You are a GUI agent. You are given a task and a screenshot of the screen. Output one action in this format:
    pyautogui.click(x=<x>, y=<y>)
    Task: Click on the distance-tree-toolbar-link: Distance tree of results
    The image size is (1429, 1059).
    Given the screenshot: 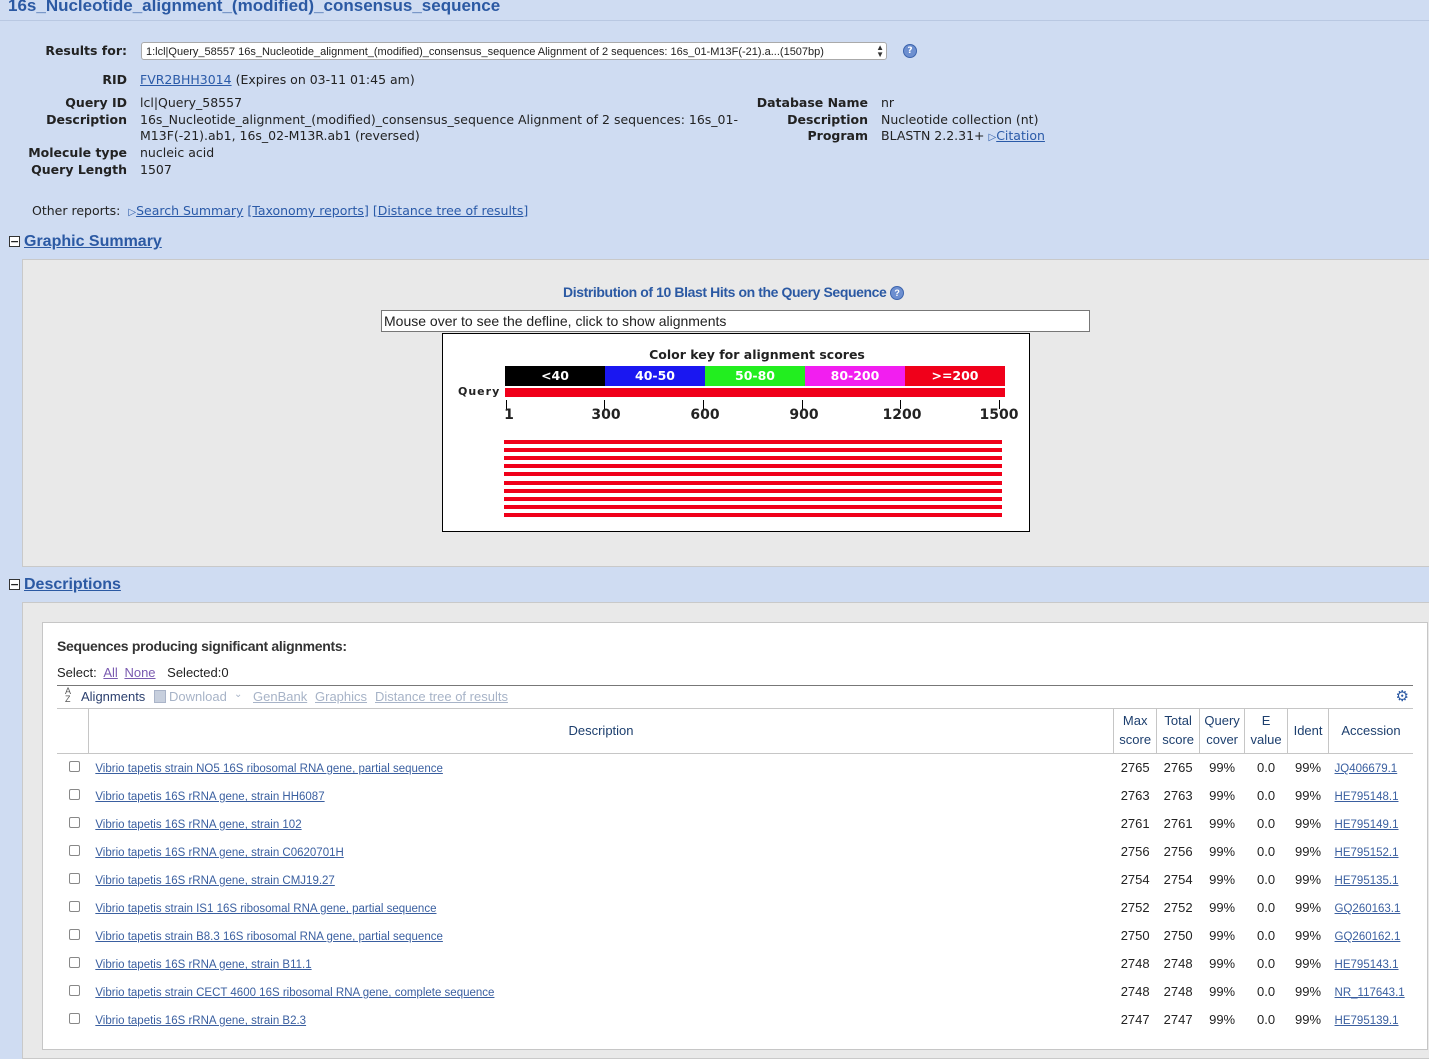 What is the action you would take?
    pyautogui.click(x=441, y=696)
    